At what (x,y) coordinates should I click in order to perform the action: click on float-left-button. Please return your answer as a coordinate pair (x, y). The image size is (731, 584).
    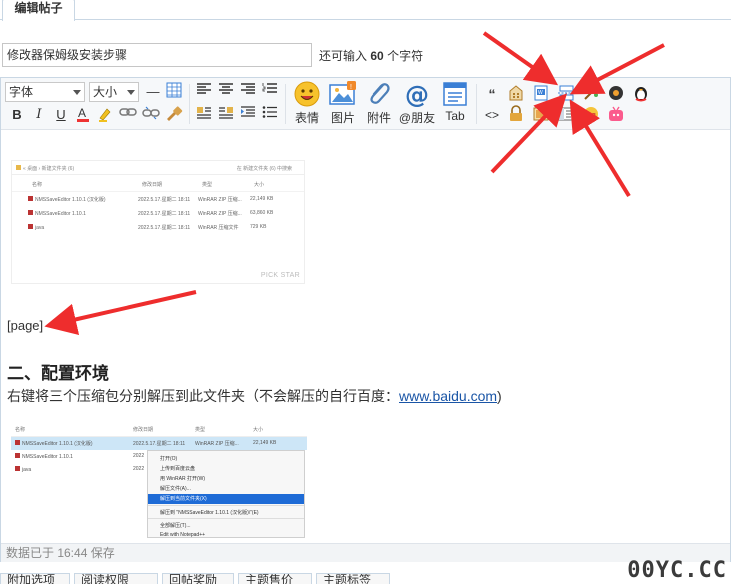
    Looking at the image, I should click on (204, 115).